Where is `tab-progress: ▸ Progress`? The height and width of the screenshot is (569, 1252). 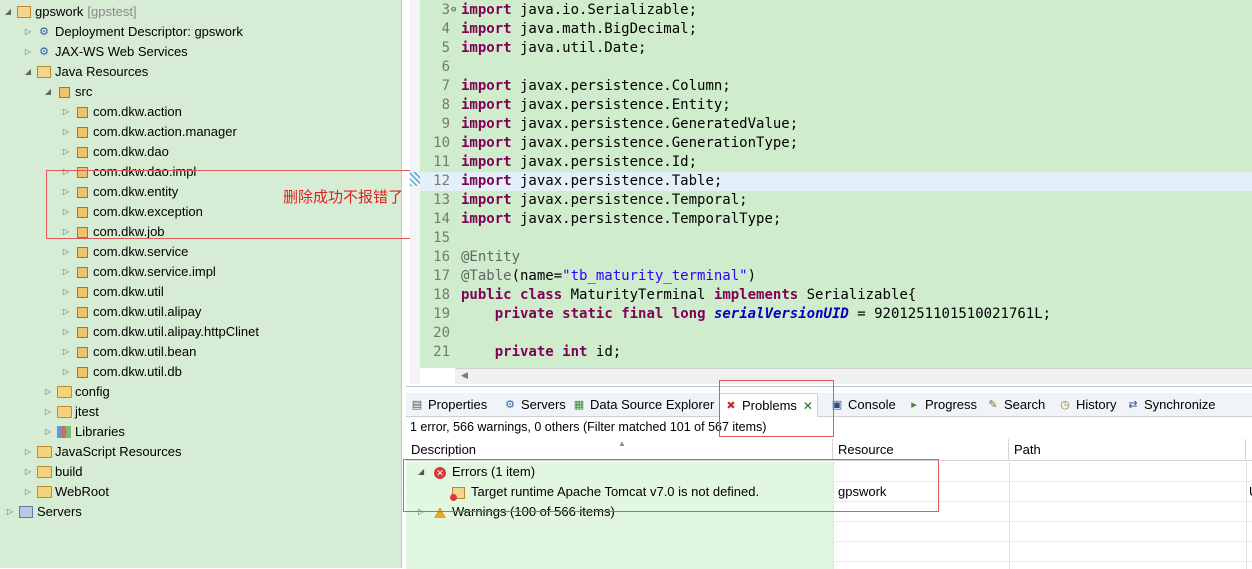 tab-progress: ▸ Progress is located at coordinates (942, 405).